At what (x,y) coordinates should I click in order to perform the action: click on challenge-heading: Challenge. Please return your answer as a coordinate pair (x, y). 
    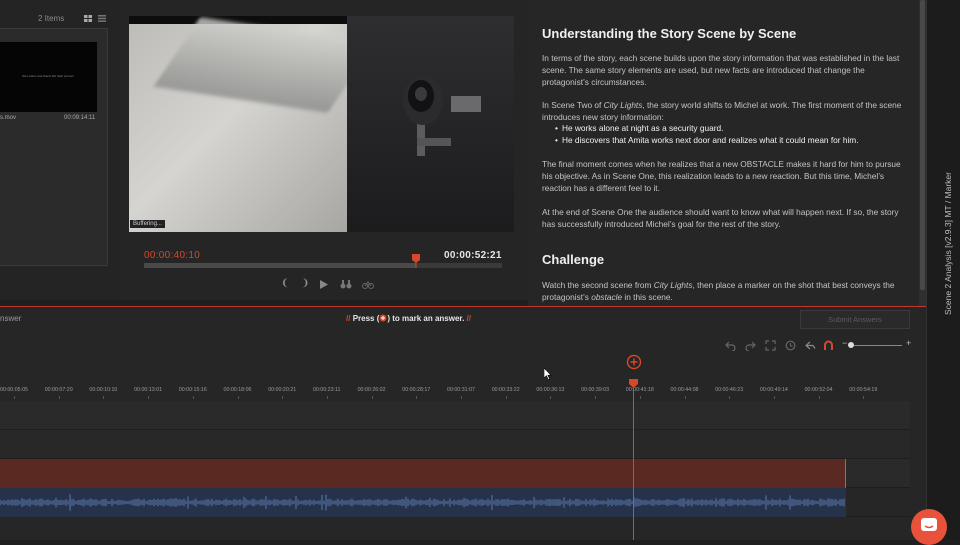
    Looking at the image, I should click on (573, 259).